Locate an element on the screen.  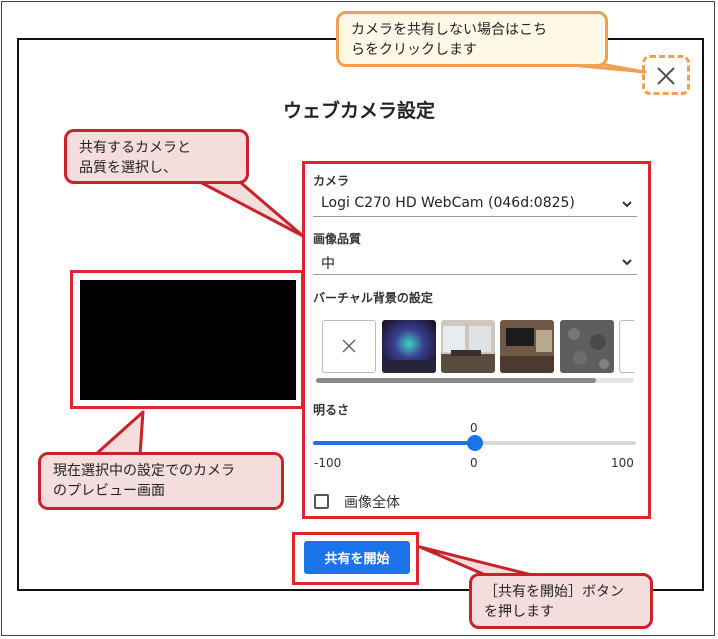
camera-preview is located at coordinates (188, 340).